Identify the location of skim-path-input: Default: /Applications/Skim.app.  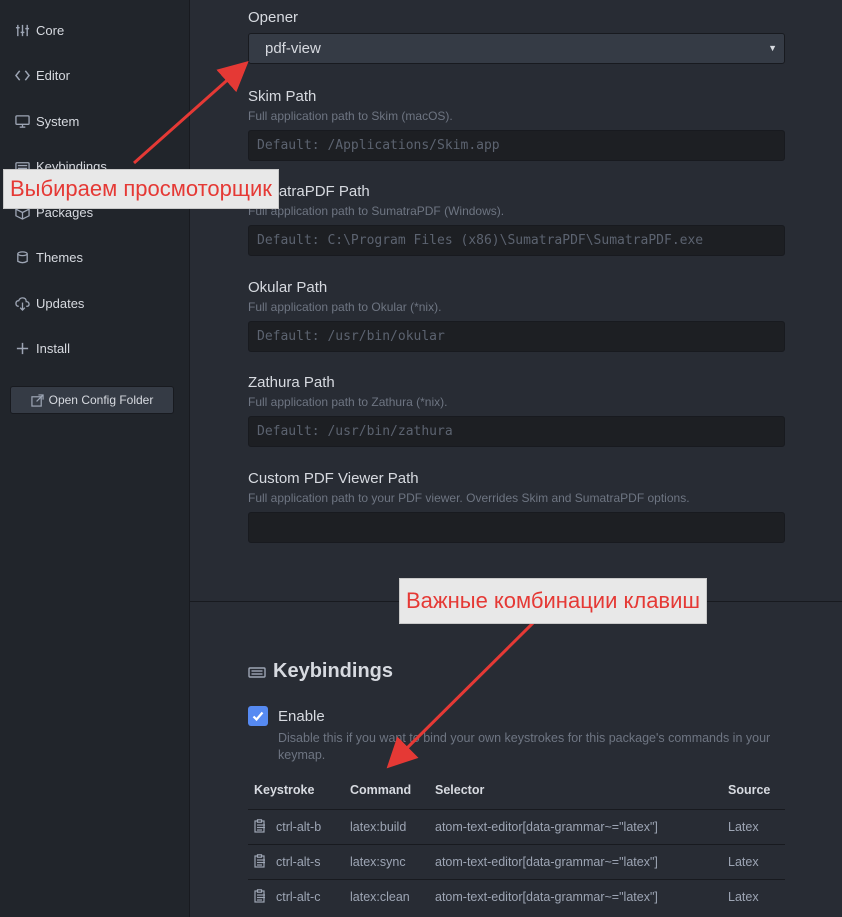
(516, 145).